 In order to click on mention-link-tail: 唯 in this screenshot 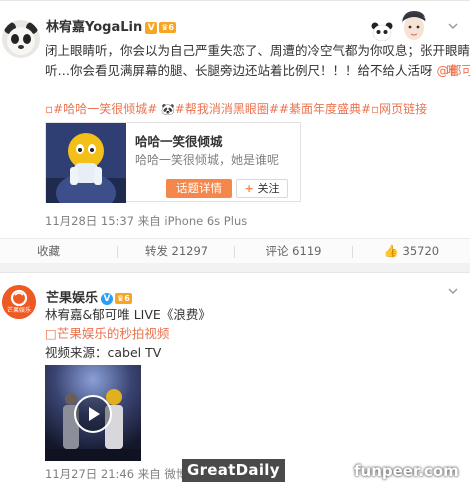, I will do `click(452, 71)`.